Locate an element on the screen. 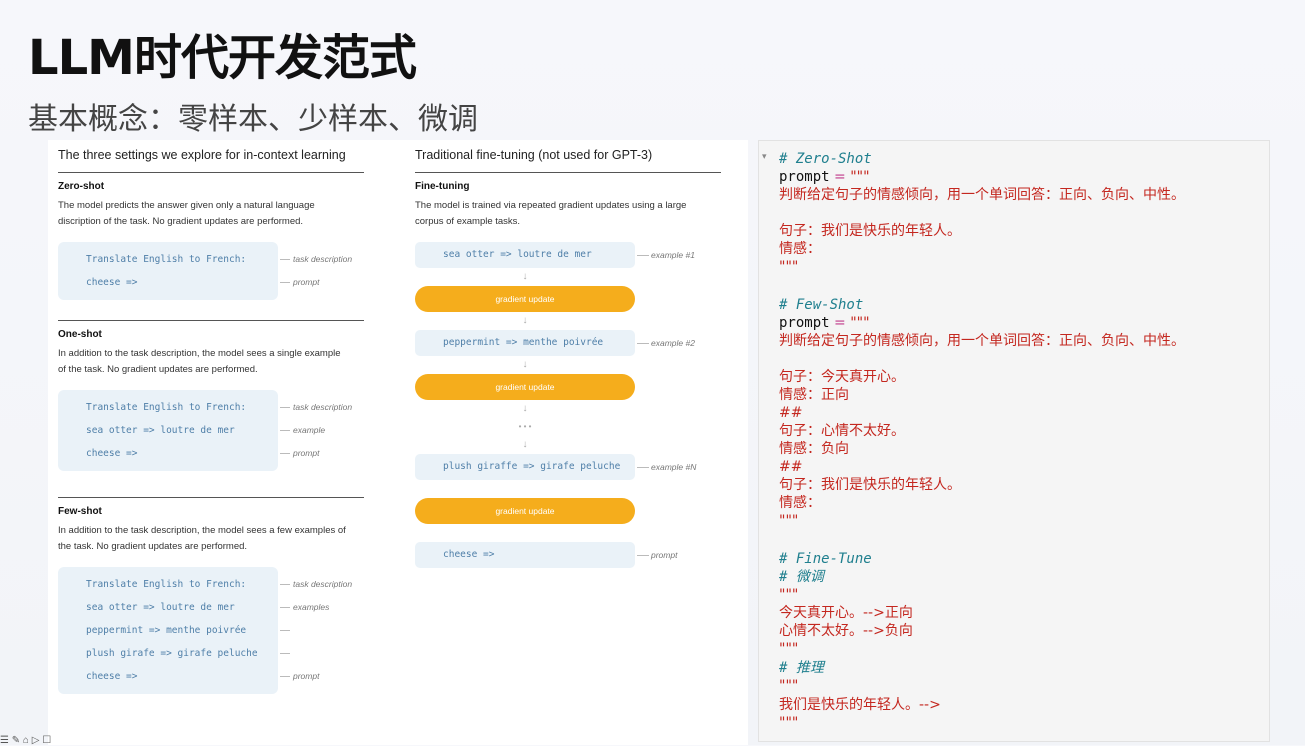 The width and height of the screenshot is (1305, 746). slide-title: LLM时代开发范式 is located at coordinates (222, 58).